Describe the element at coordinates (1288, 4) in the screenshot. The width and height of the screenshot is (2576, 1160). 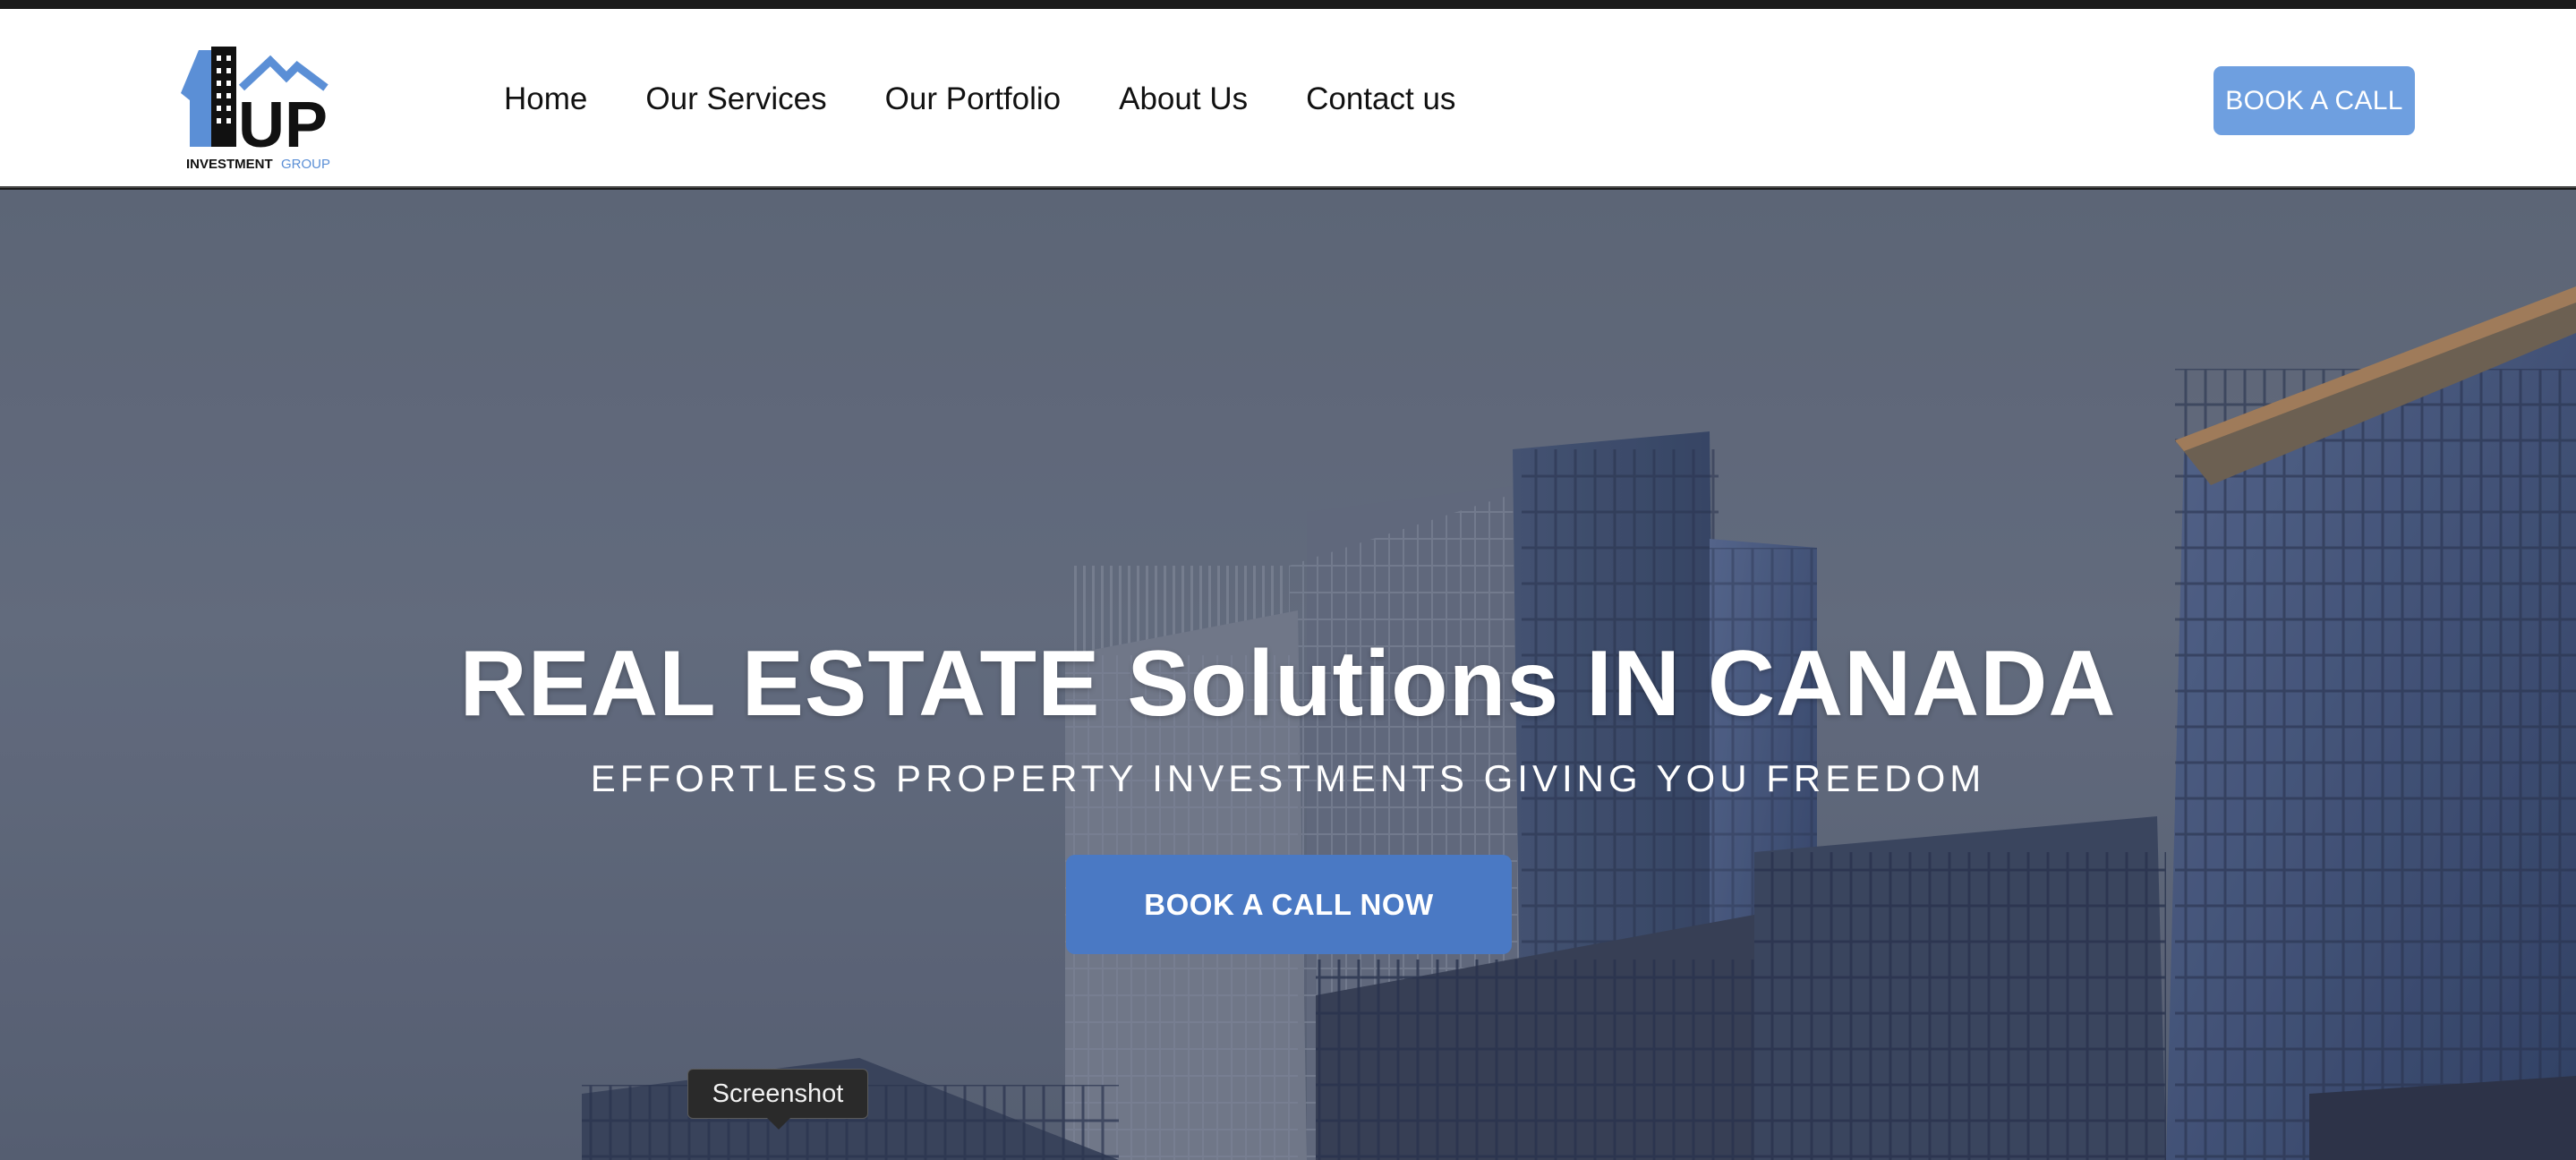
I see `browser-top-strip` at that location.